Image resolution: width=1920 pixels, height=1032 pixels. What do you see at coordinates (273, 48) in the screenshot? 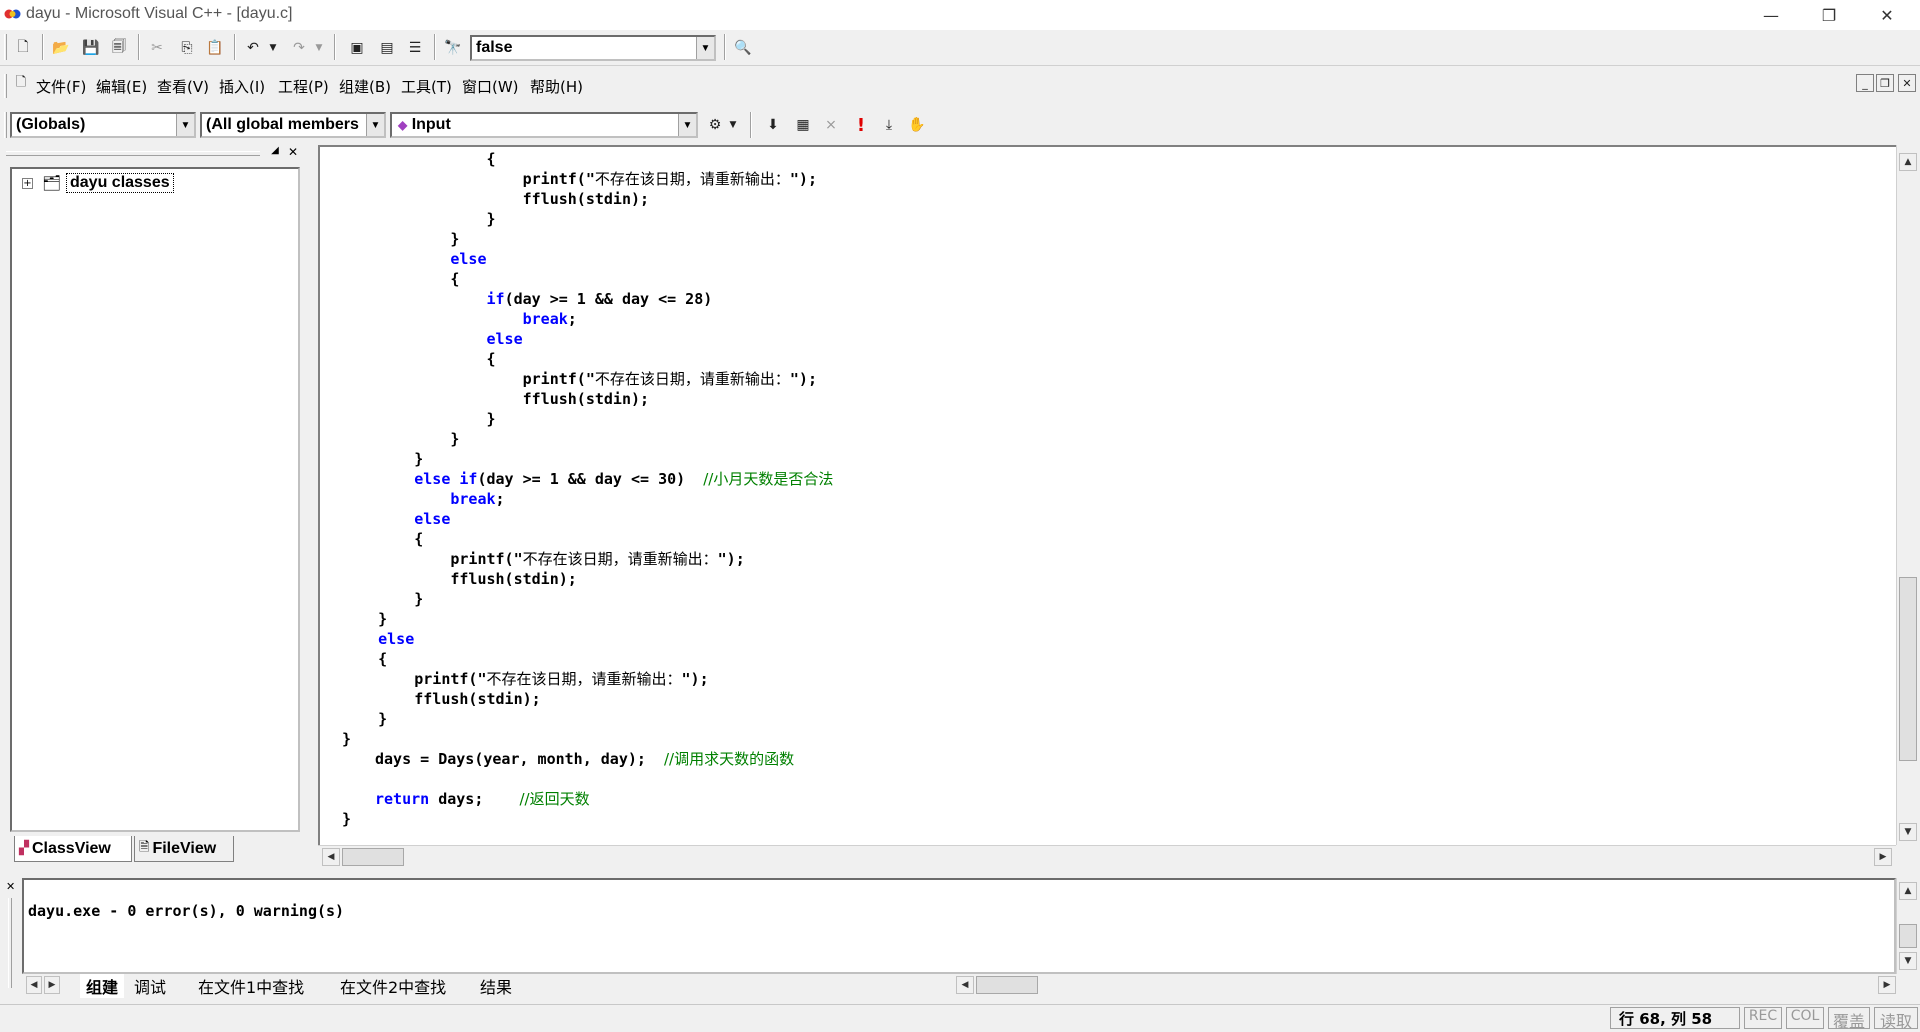
I see `undo-dropdown-icon: ▼` at bounding box center [273, 48].